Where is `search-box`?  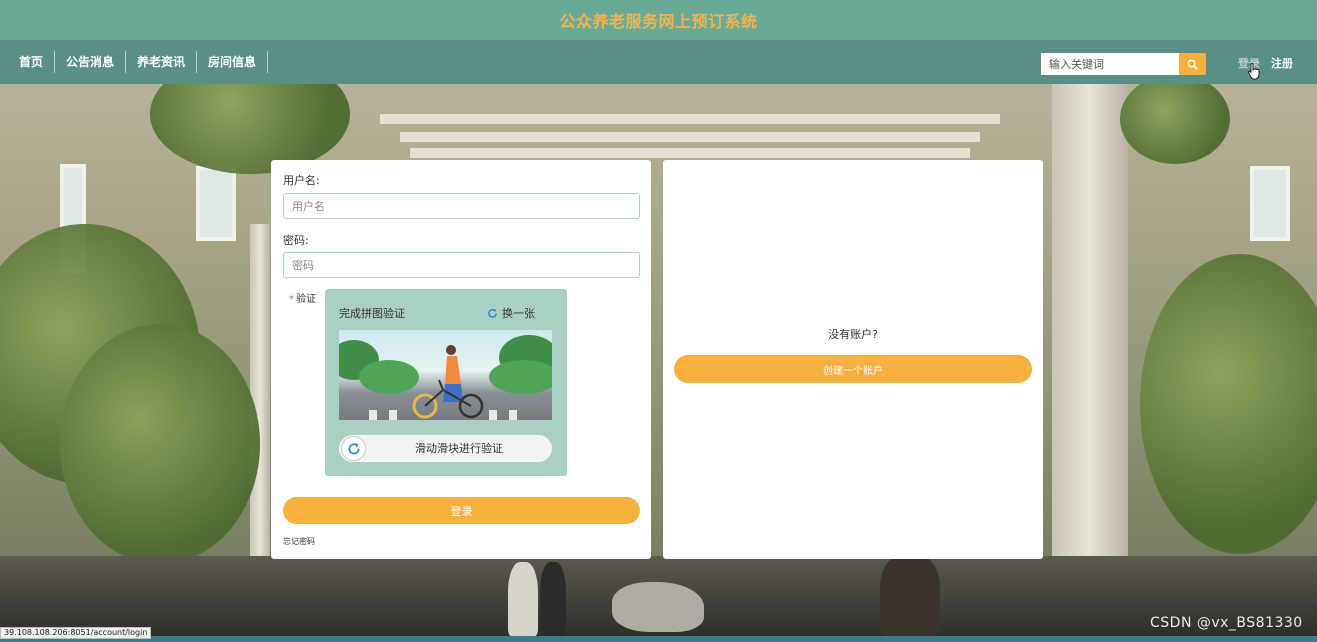
search-box is located at coordinates (1123, 64).